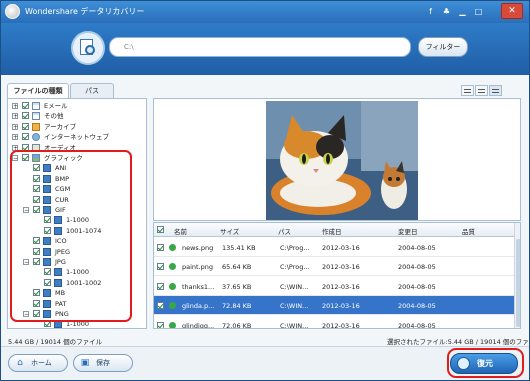 This screenshot has width=530, height=381. I want to click on tab-path: パス, so click(92, 91).